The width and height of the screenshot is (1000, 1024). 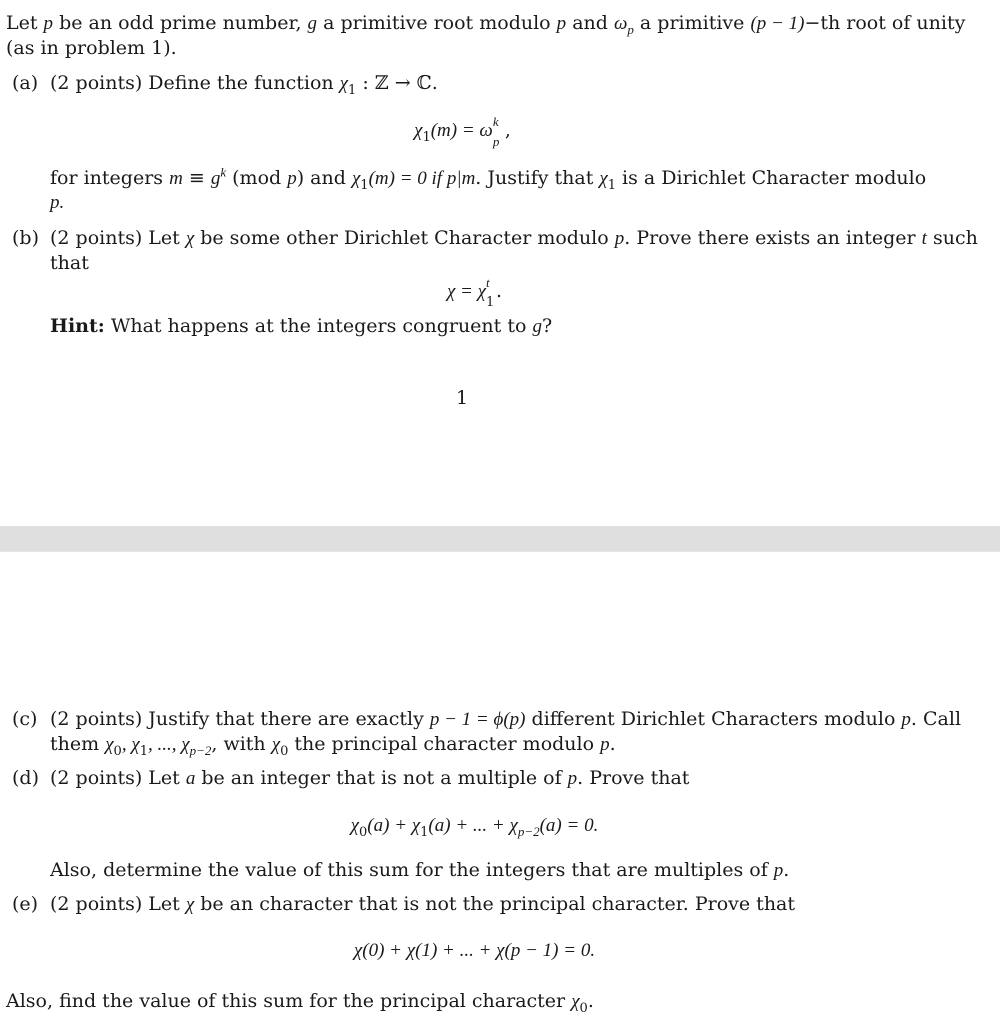 I want to click on text: be some other Dirichlet Character modulo, so click(x=404, y=238).